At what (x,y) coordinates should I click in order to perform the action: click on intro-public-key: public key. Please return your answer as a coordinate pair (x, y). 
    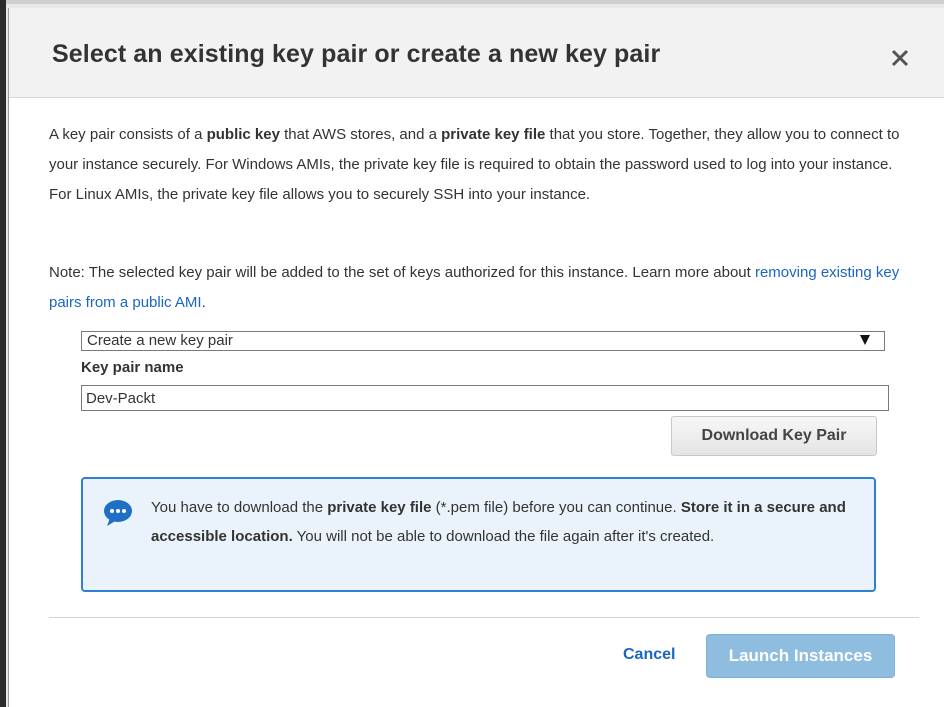
    Looking at the image, I should click on (243, 134).